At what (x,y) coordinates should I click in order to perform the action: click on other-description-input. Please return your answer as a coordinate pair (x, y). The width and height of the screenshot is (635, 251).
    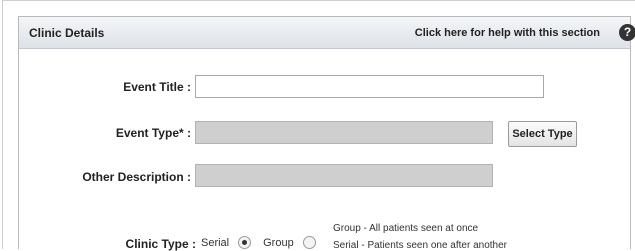
    Looking at the image, I should click on (344, 175).